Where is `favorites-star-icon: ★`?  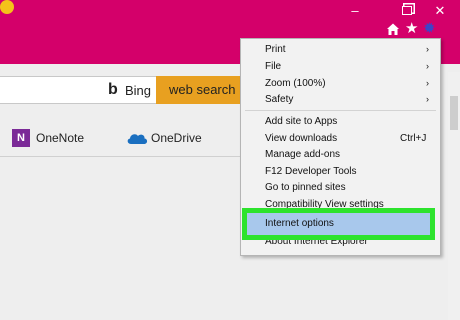 favorites-star-icon: ★ is located at coordinates (412, 28).